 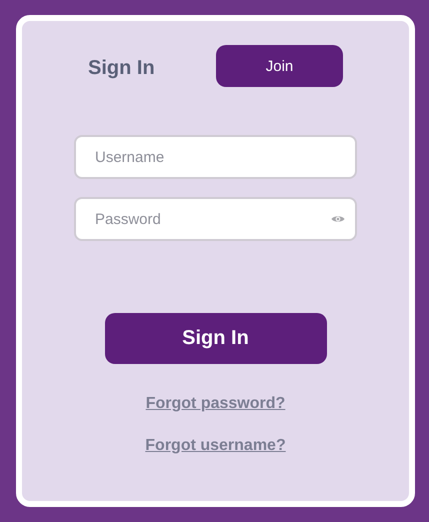 What do you see at coordinates (216, 404) in the screenshot?
I see `forgot-link: Forgot password?` at bounding box center [216, 404].